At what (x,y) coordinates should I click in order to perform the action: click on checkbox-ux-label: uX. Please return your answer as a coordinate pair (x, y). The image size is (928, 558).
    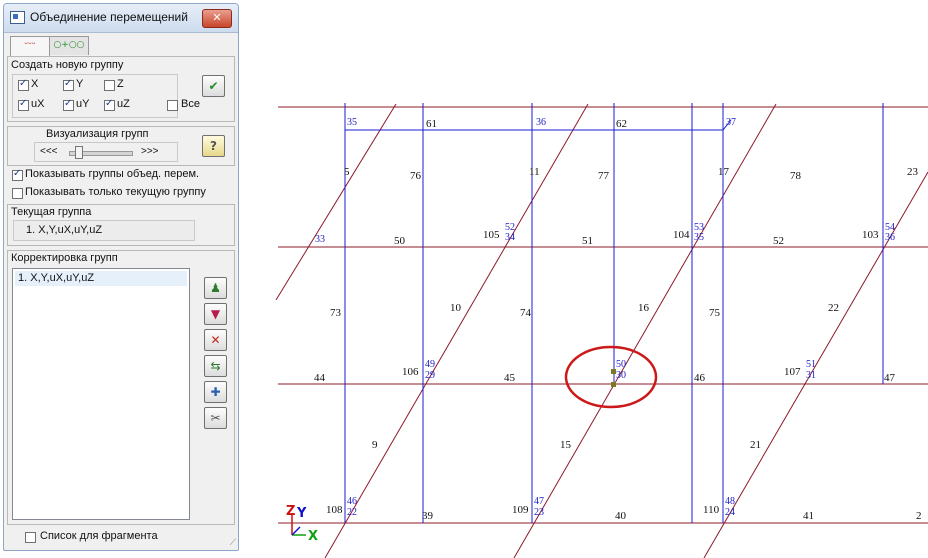
    Looking at the image, I should click on (38, 104).